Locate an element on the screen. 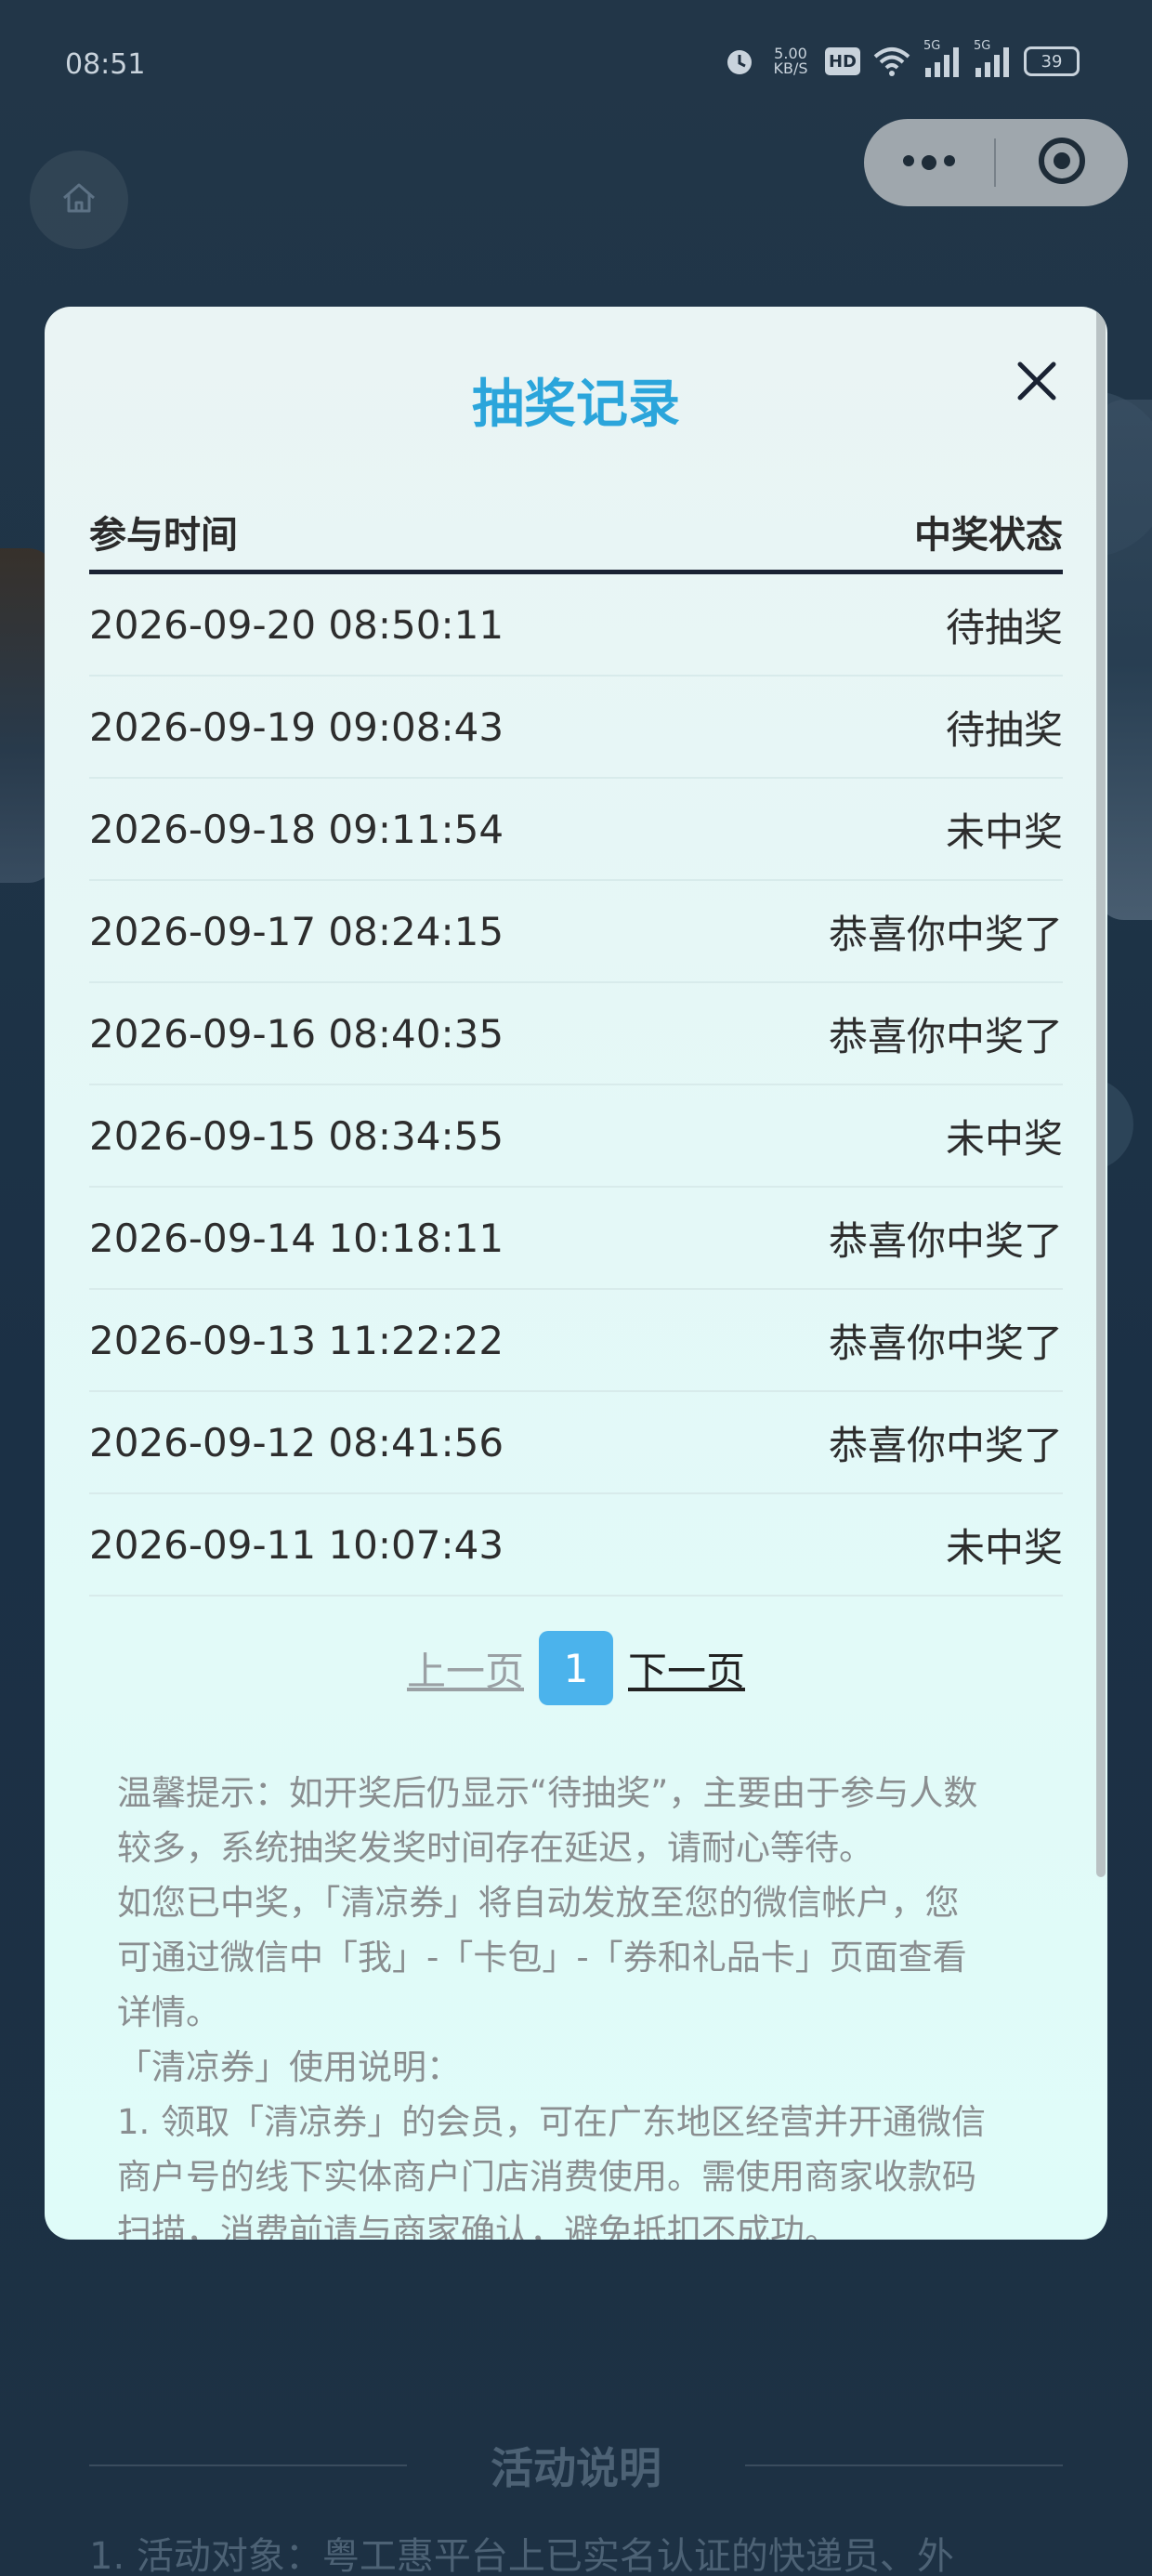 Image resolution: width=1152 pixels, height=2576 pixels. status-icons: 5.00 KB/S HD 5G 5G 39 is located at coordinates (901, 58).